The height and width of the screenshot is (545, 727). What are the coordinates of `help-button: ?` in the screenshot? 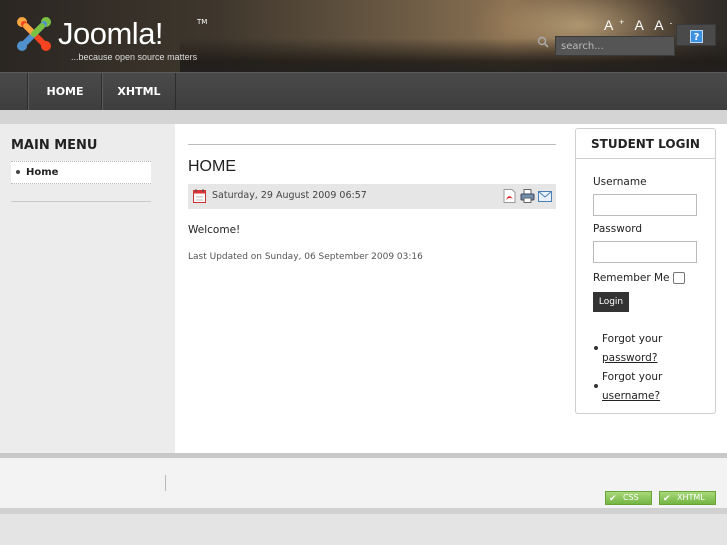 It's located at (696, 35).